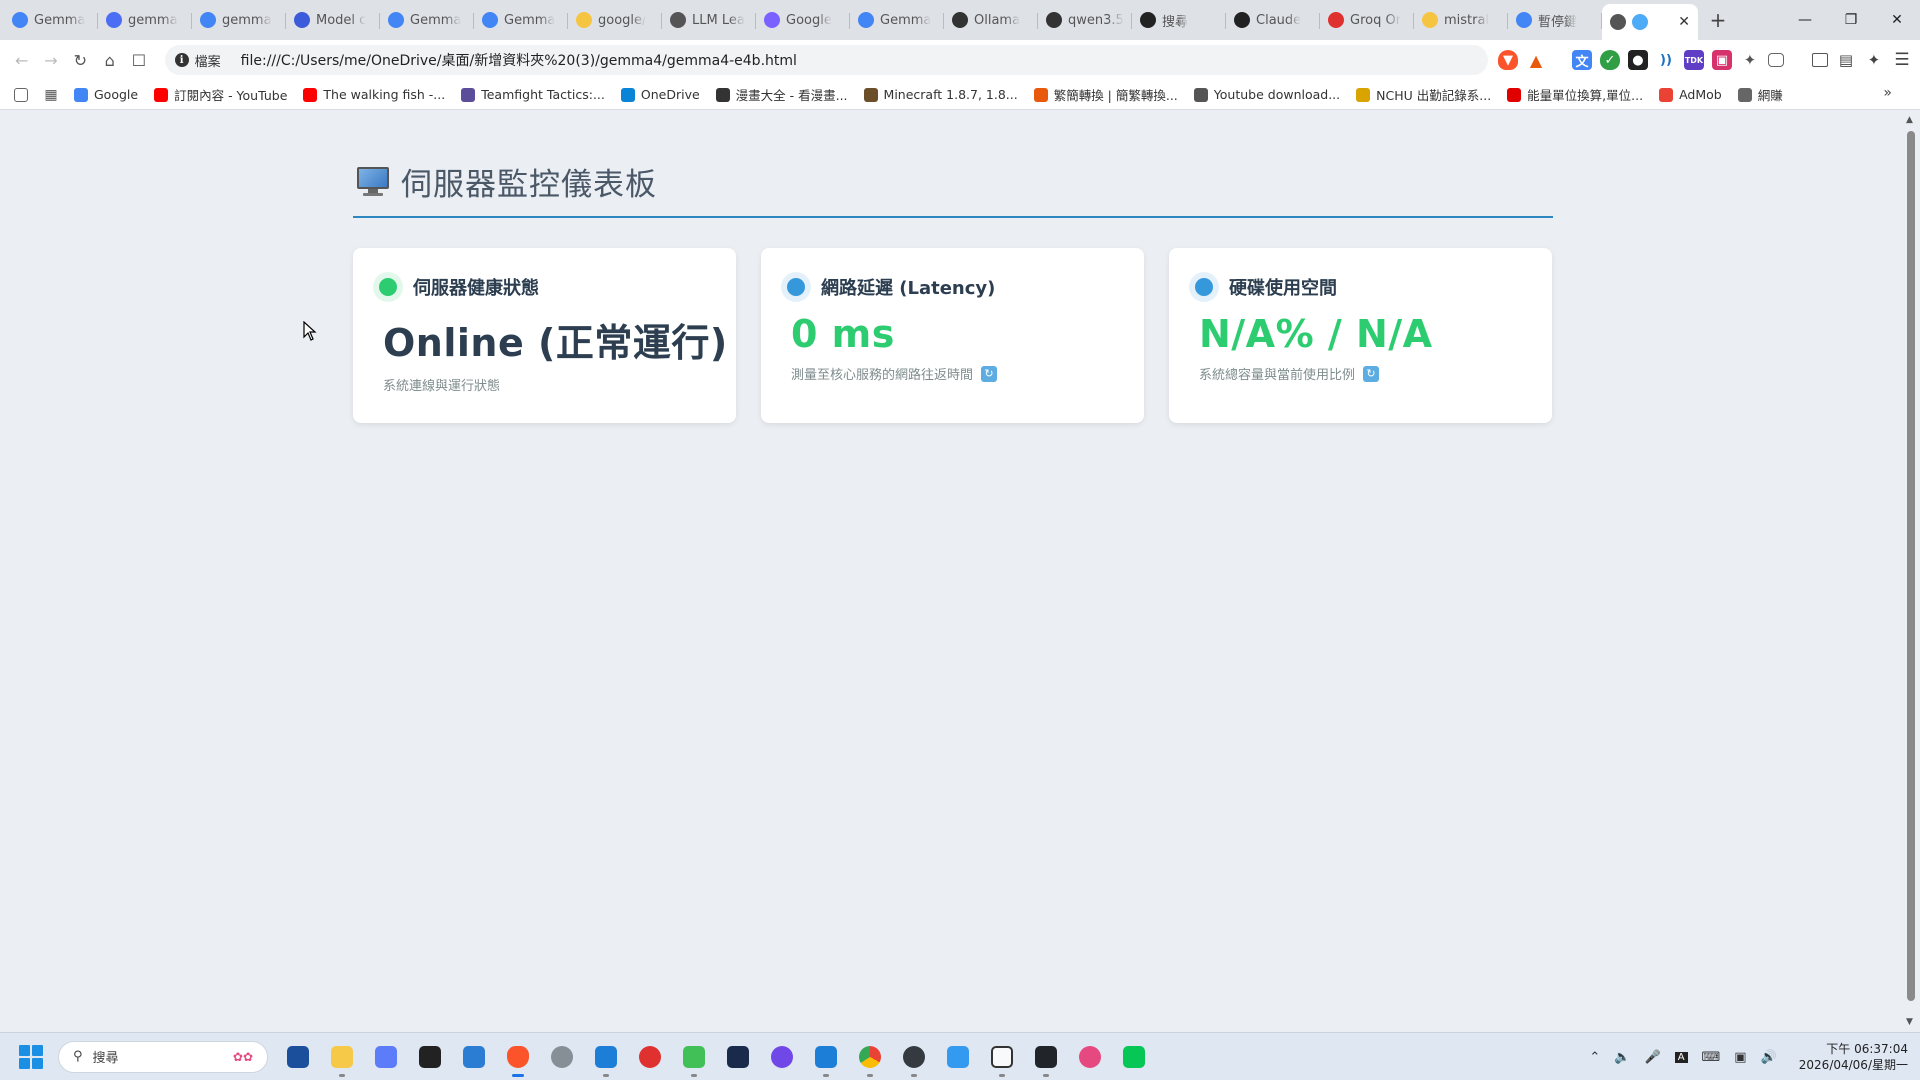 Image resolution: width=1920 pixels, height=1080 pixels. Describe the element at coordinates (220, 95) in the screenshot. I see `bookmark-item: 訂閱內容 - YouTube` at that location.